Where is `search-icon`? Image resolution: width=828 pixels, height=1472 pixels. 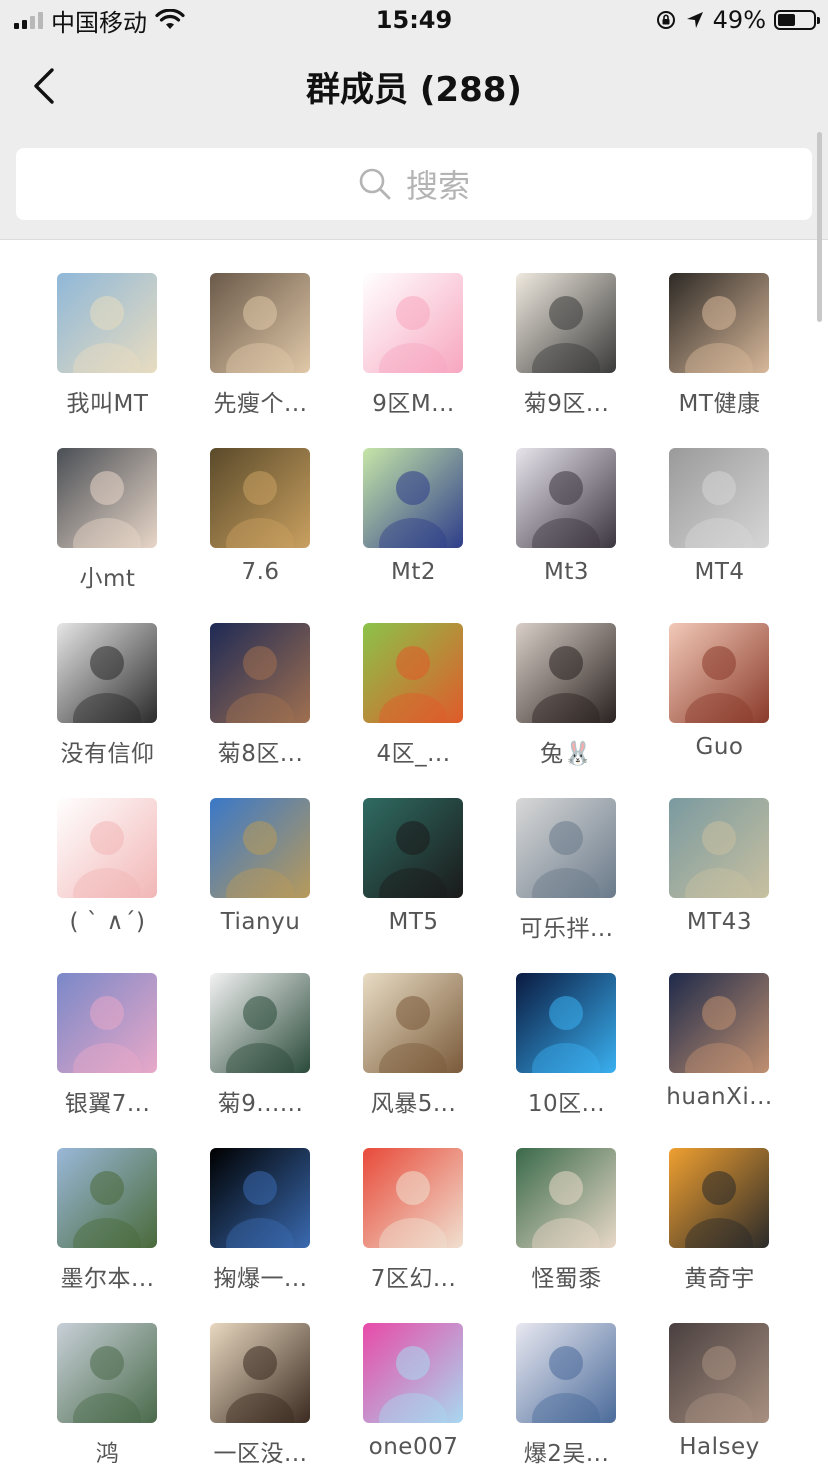
search-icon is located at coordinates (375, 184).